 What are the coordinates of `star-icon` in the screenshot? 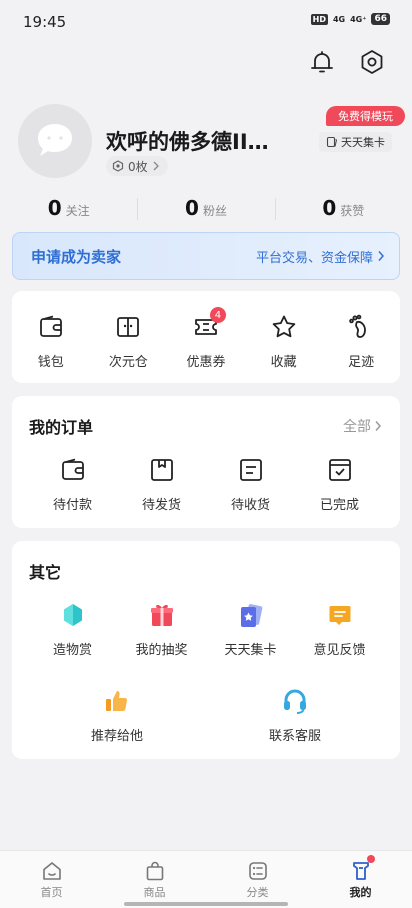 It's located at (283, 326).